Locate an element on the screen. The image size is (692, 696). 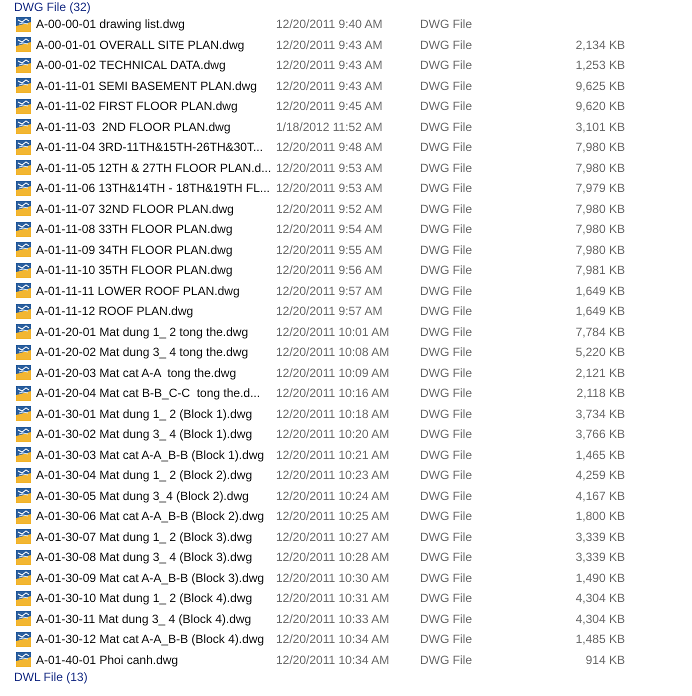
date-modified: 12/20/2011 10:01 AM is located at coordinates (333, 331).